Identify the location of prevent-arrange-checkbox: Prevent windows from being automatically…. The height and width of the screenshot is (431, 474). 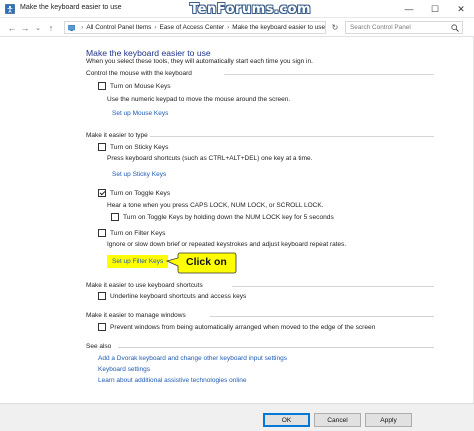
(236, 327).